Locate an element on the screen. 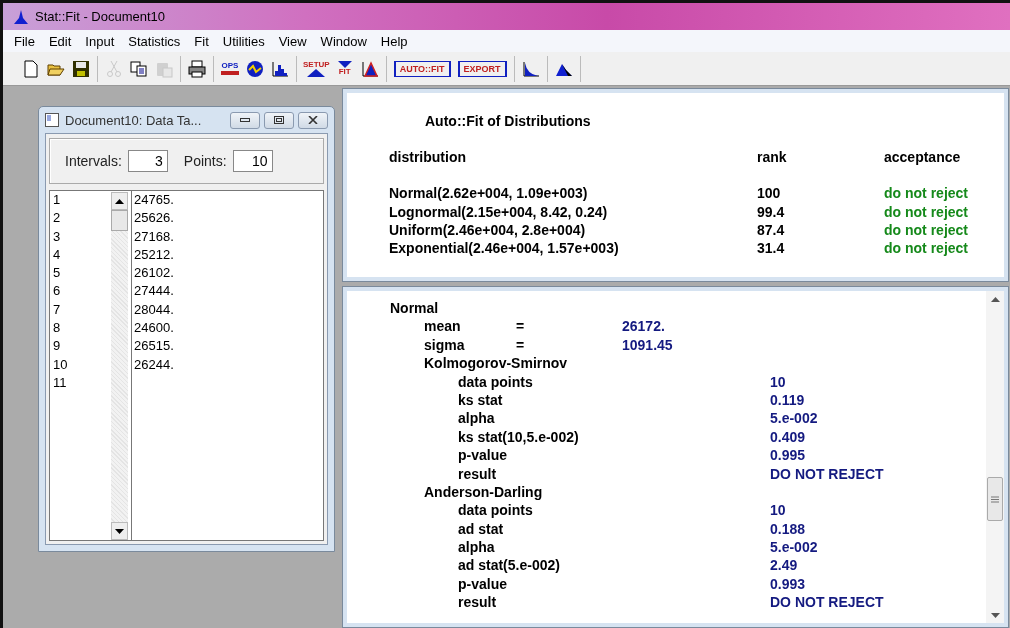 The width and height of the screenshot is (1010, 628). data-value: 27168. is located at coordinates (228, 236).